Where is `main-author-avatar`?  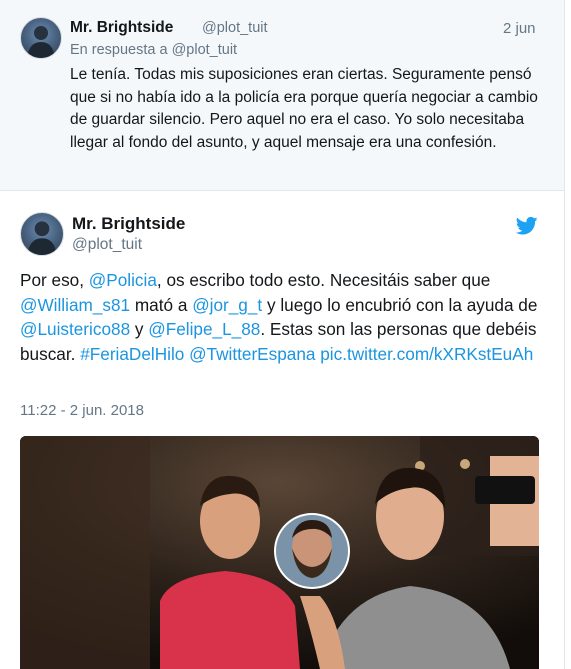 main-author-avatar is located at coordinates (42, 234).